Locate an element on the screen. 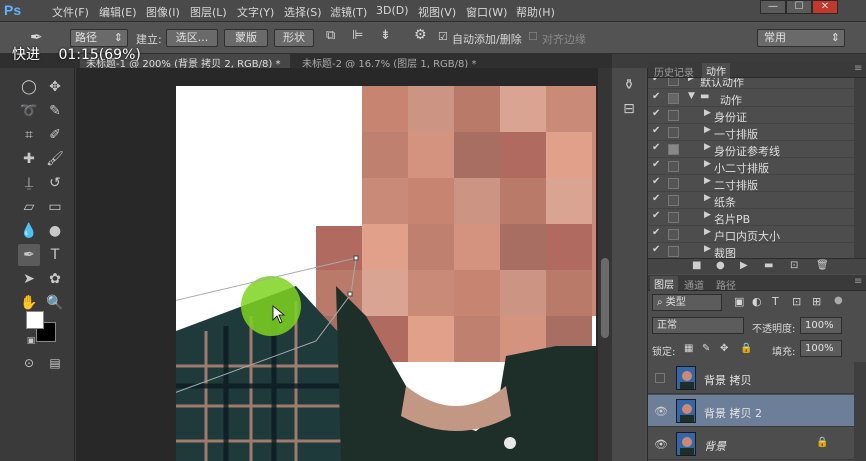  menu-type: 文字(Y) is located at coordinates (255, 12).